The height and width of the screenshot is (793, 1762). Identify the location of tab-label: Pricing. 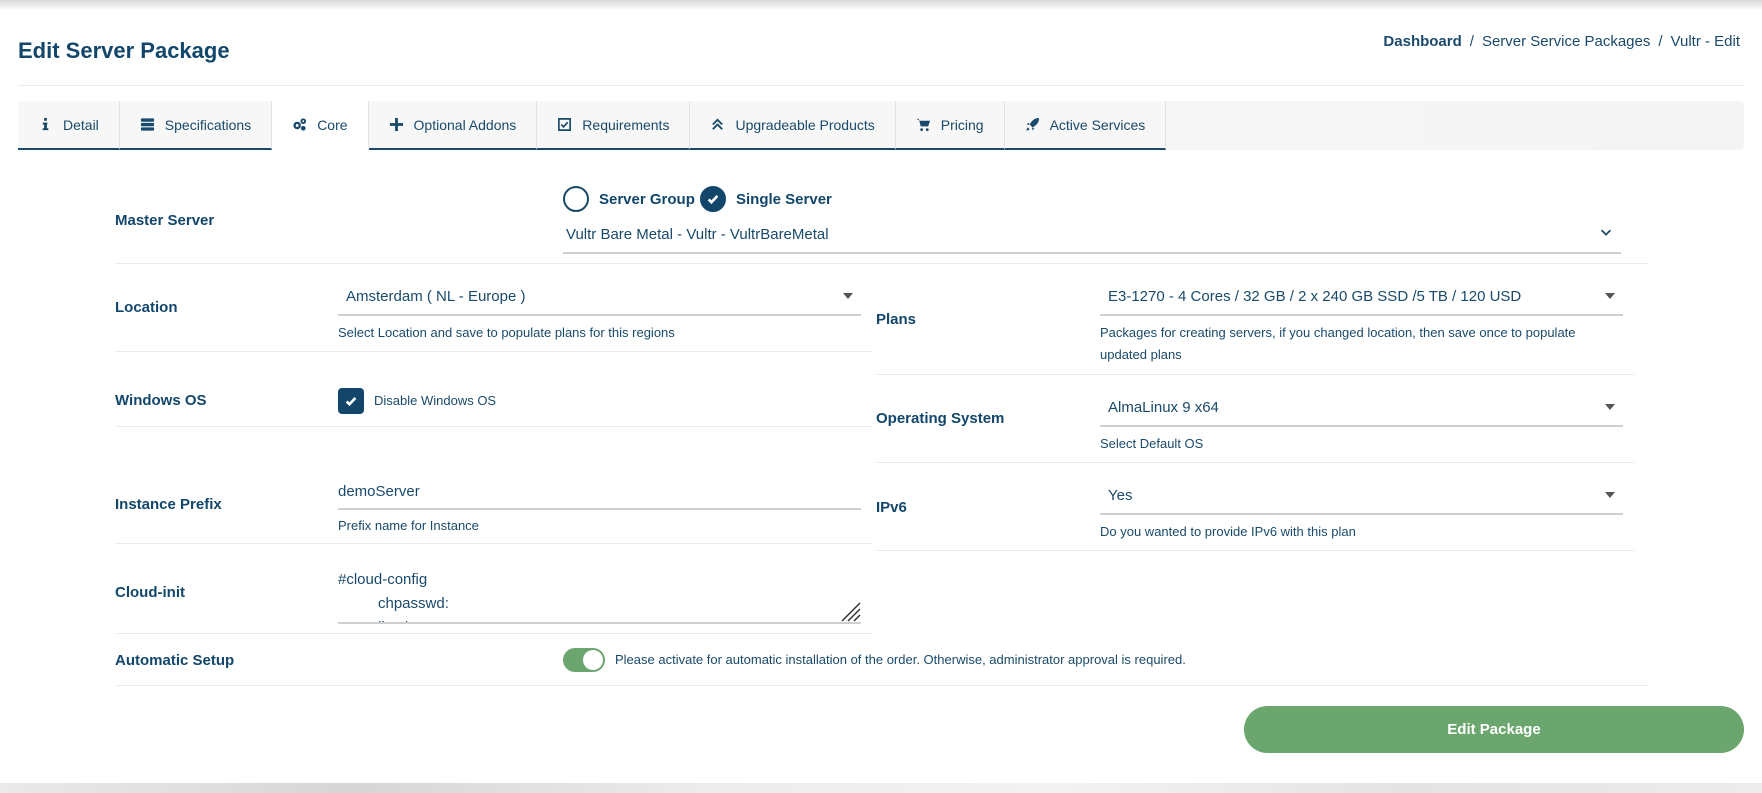
(962, 124).